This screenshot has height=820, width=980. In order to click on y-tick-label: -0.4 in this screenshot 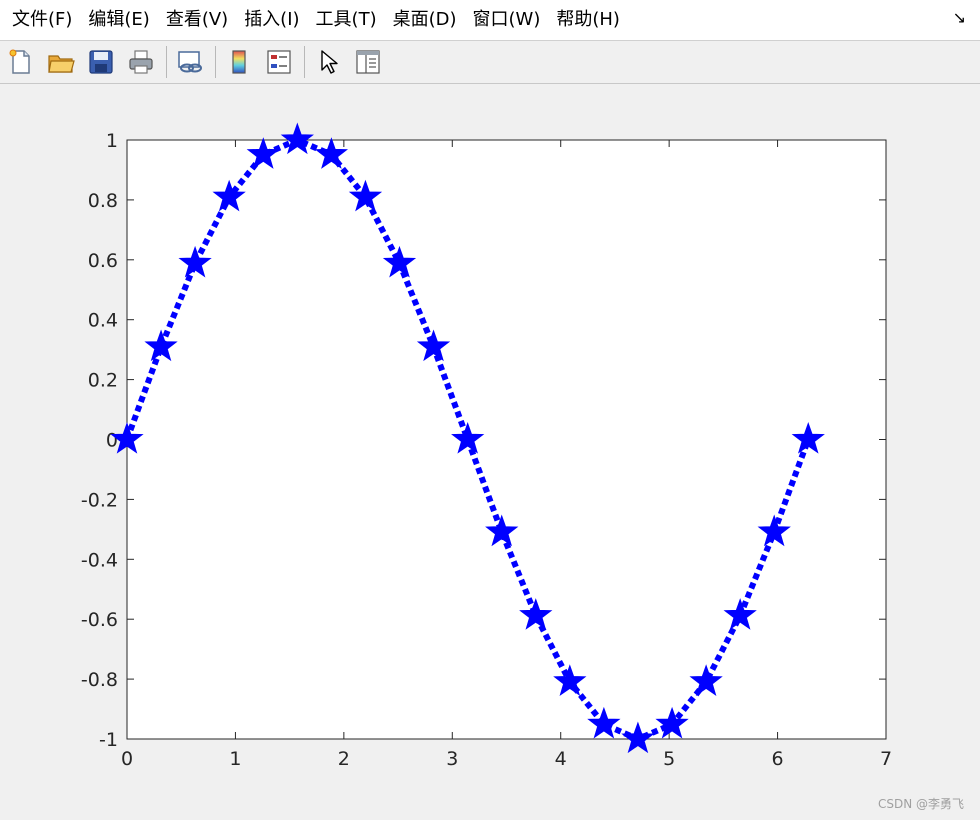, I will do `click(99, 560)`.